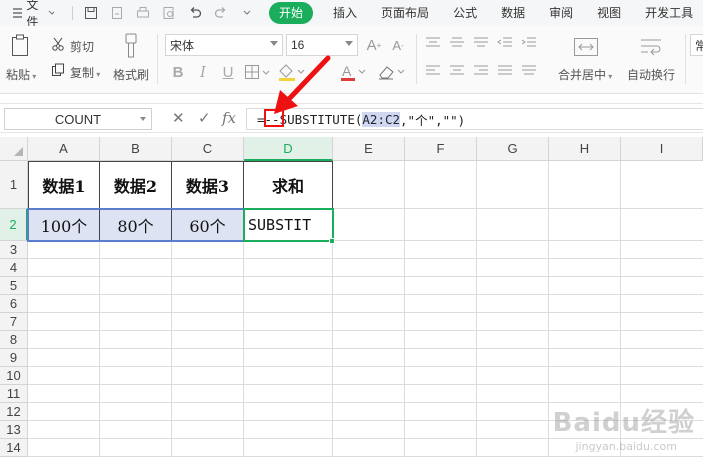 The height and width of the screenshot is (457, 703). I want to click on column-header-c: C, so click(208, 149).